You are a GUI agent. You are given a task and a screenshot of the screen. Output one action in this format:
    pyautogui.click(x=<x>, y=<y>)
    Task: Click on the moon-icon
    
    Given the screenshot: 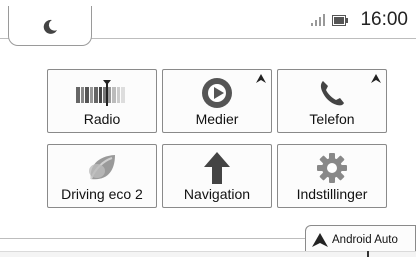 What is the action you would take?
    pyautogui.click(x=50, y=26)
    